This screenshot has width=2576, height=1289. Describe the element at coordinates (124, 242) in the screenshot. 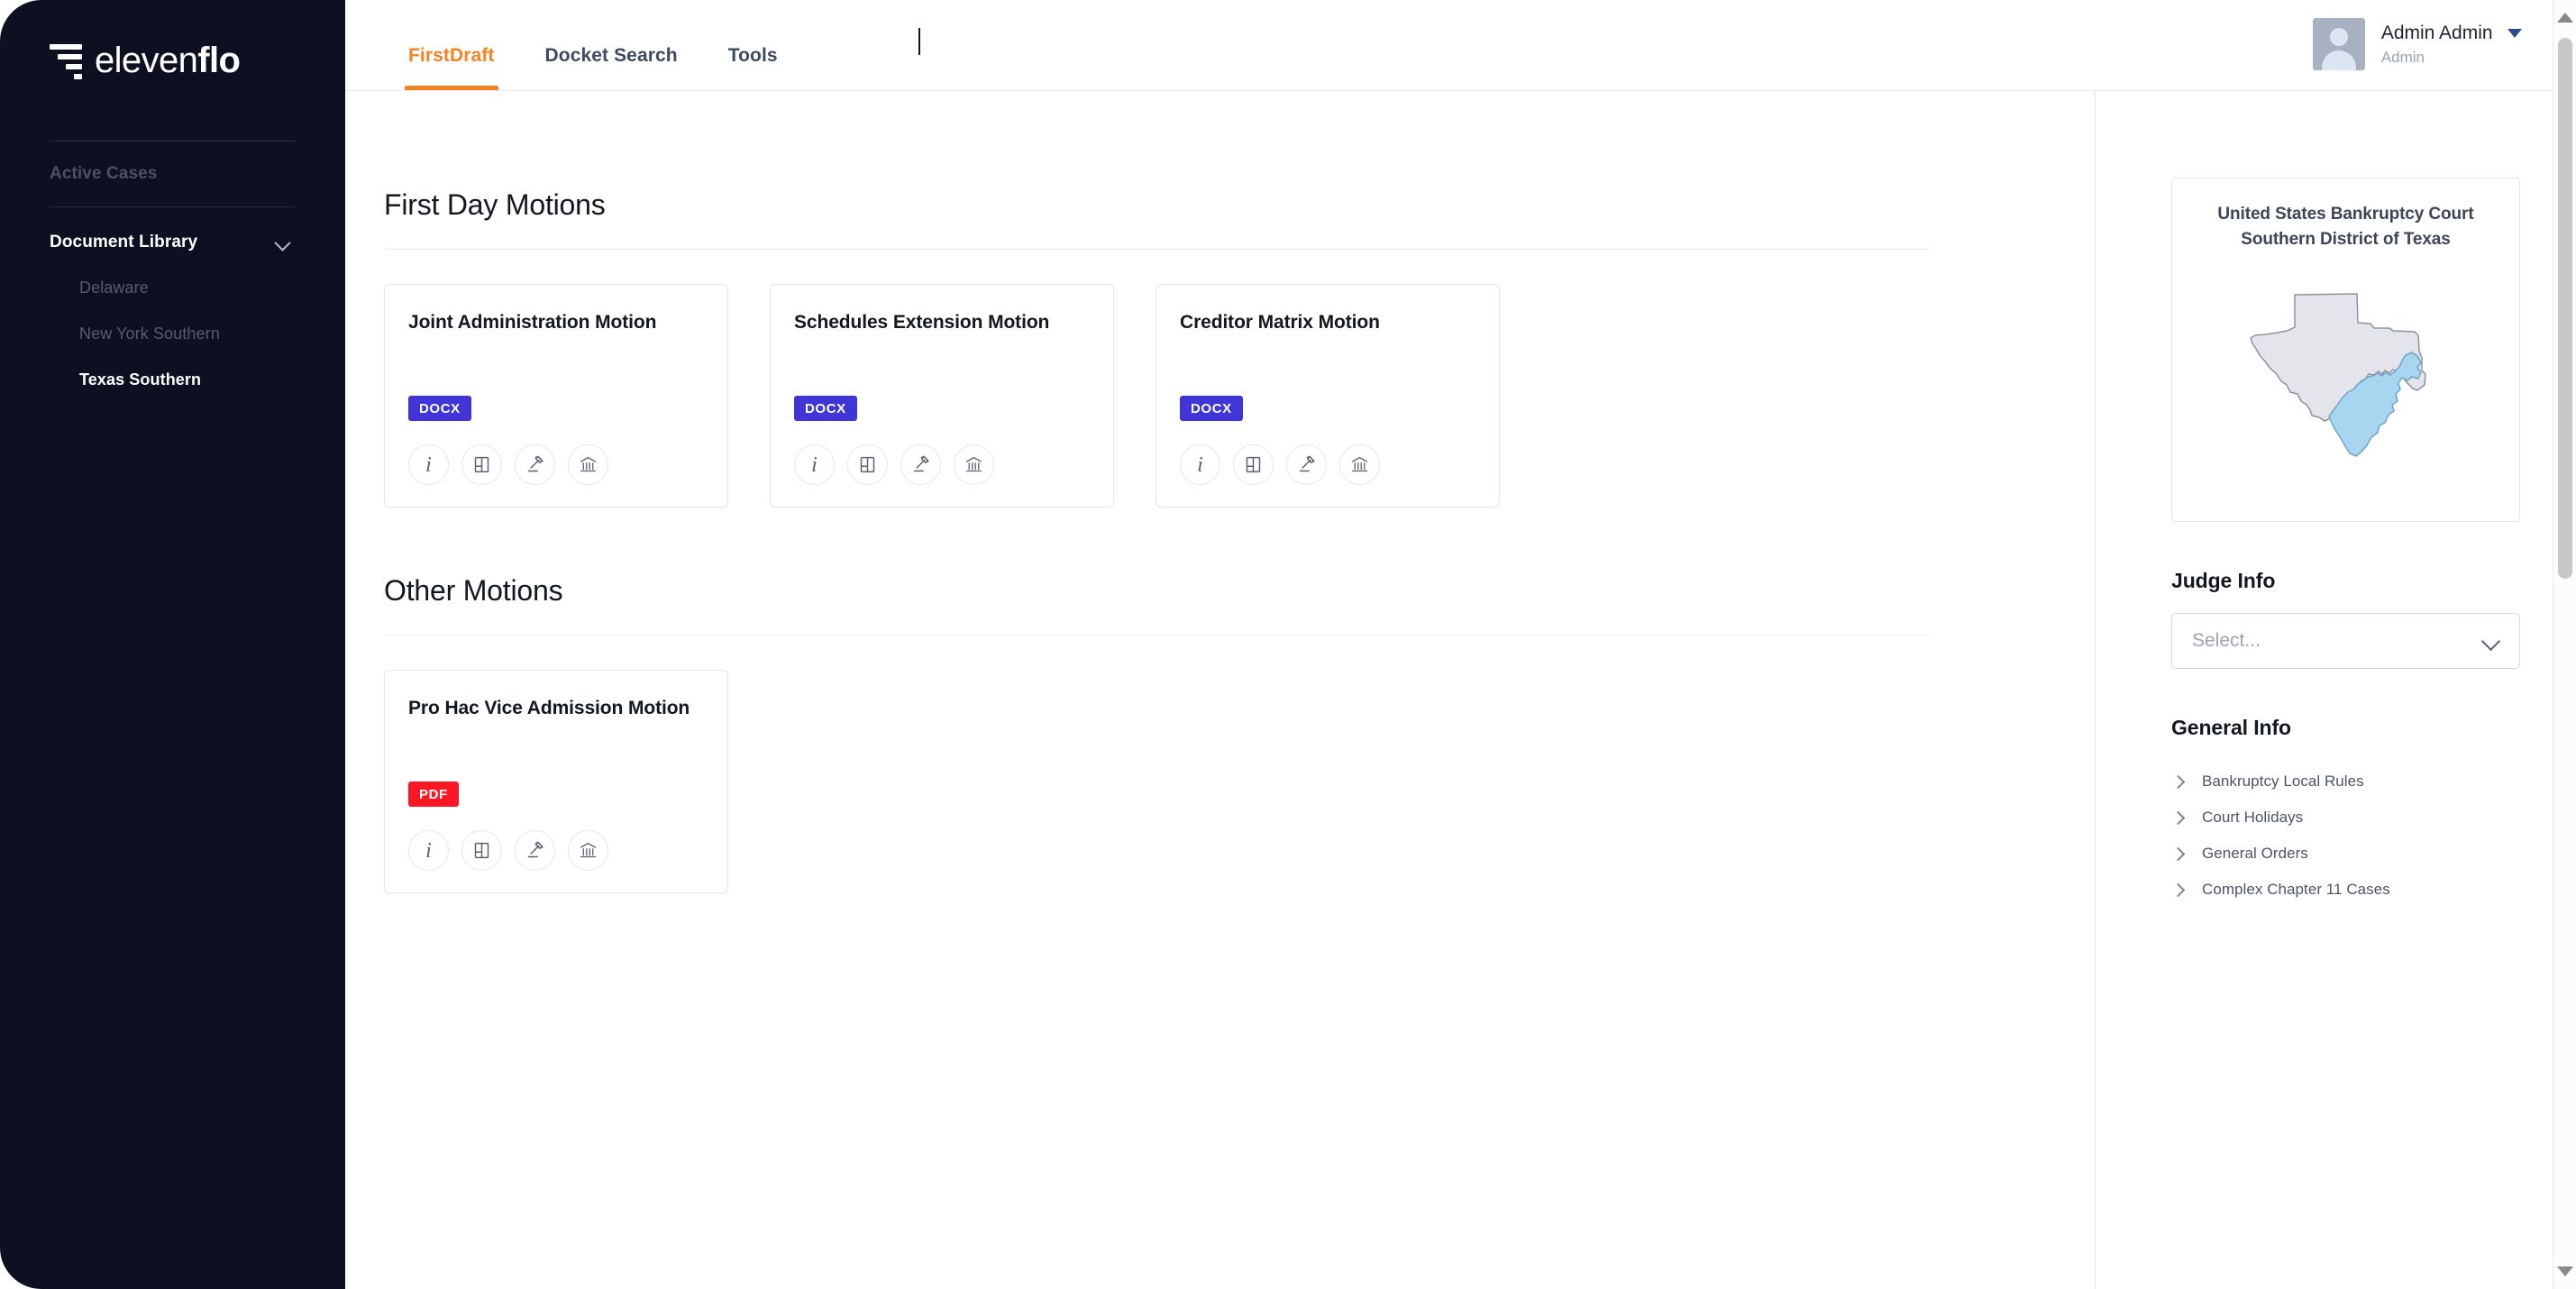

I see `document-library-label: Document Library` at that location.